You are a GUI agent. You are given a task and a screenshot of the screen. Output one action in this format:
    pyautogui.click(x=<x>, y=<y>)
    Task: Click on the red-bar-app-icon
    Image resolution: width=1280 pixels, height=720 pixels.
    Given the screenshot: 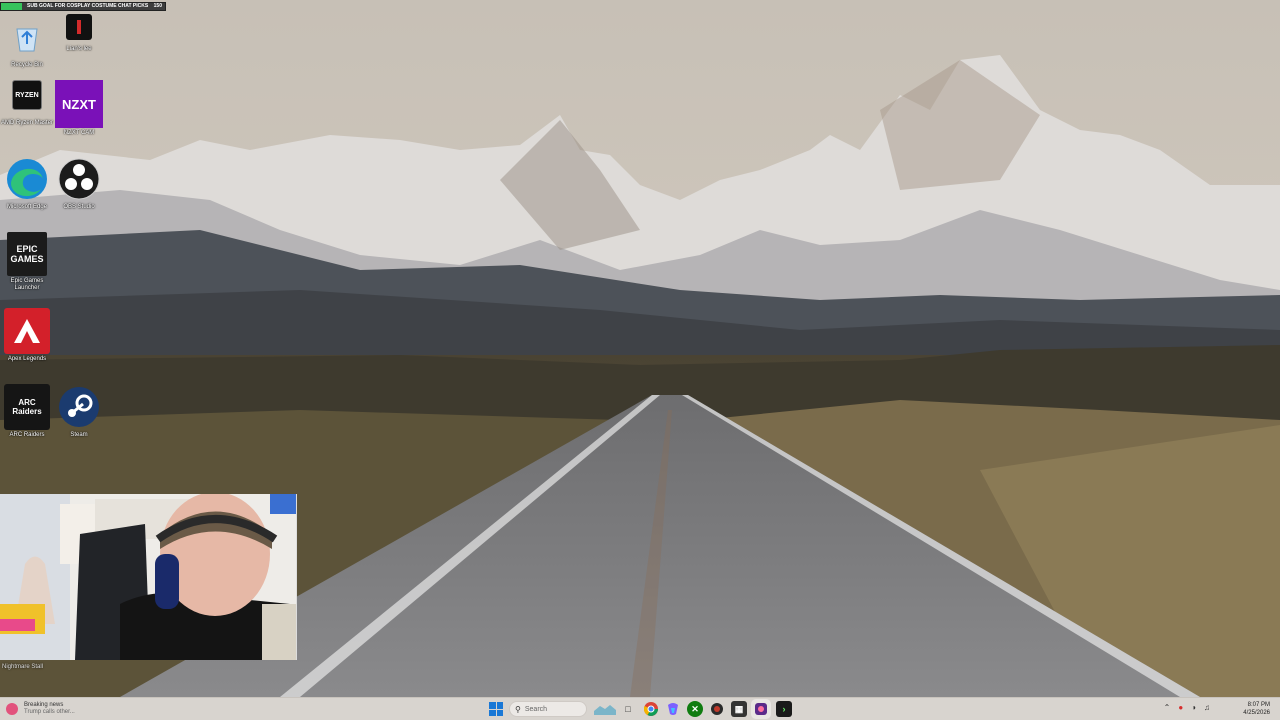 What is the action you would take?
    pyautogui.click(x=79, y=27)
    